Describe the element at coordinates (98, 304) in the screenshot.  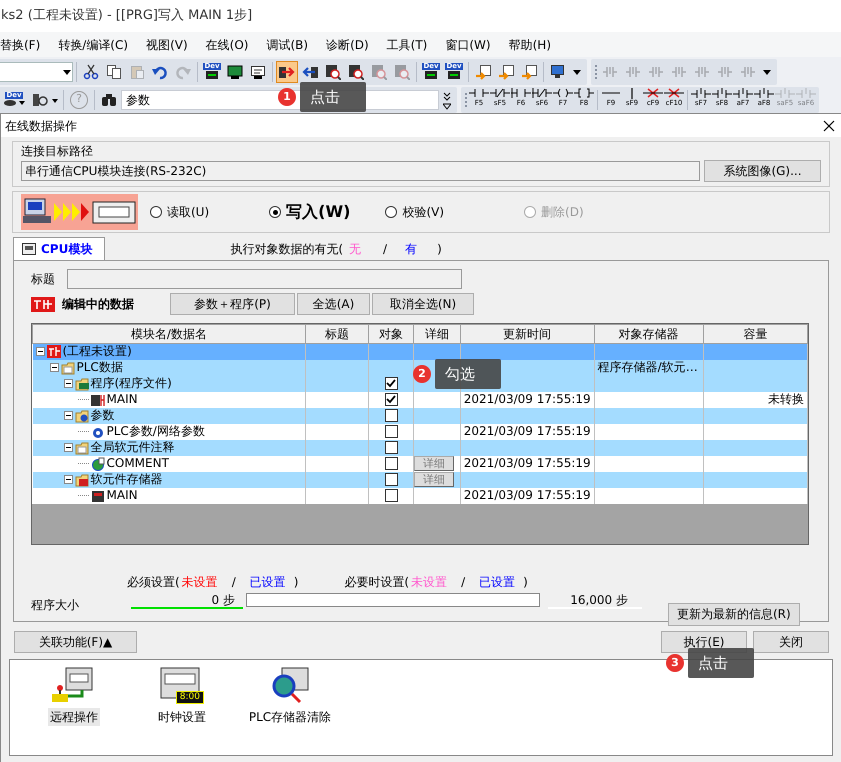
I see `section-label: 编辑中的数据` at that location.